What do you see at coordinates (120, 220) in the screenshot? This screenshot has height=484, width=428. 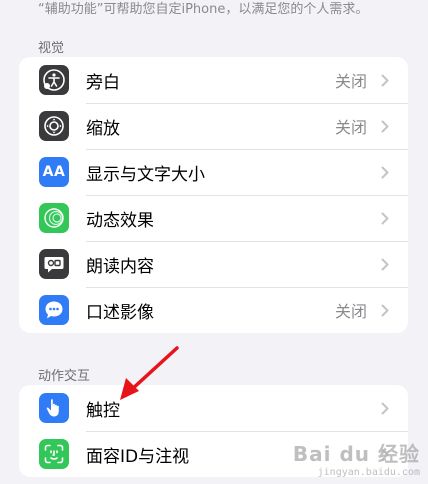 I see `row-label: 动态效果` at bounding box center [120, 220].